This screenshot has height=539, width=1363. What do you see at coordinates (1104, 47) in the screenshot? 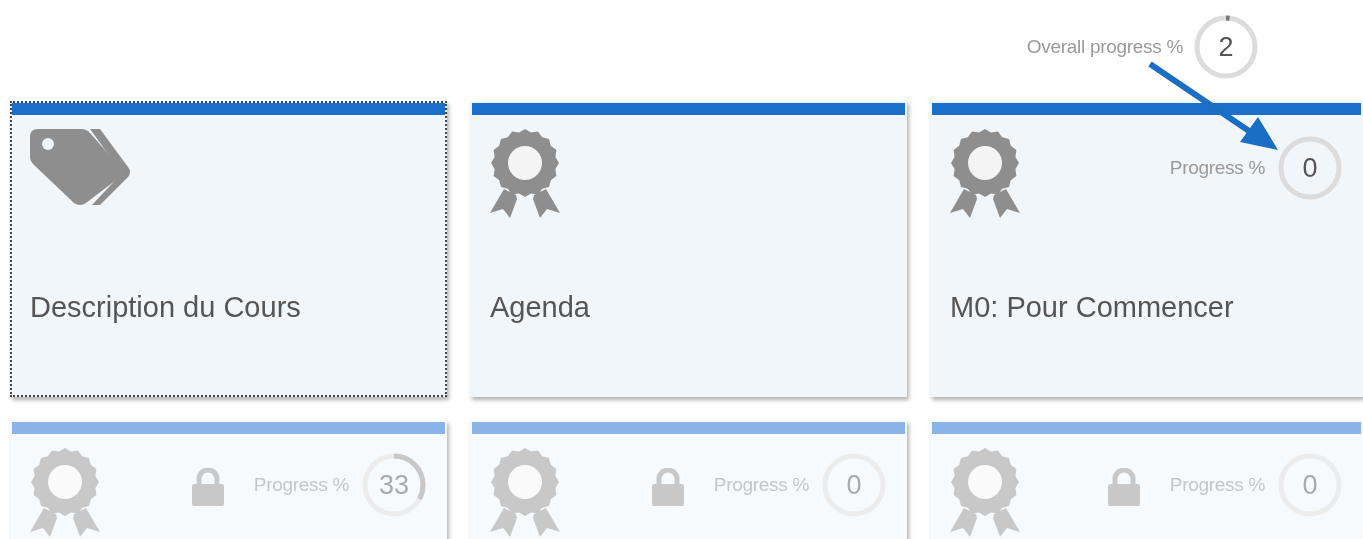
I see `progress-label: Overall progress %` at bounding box center [1104, 47].